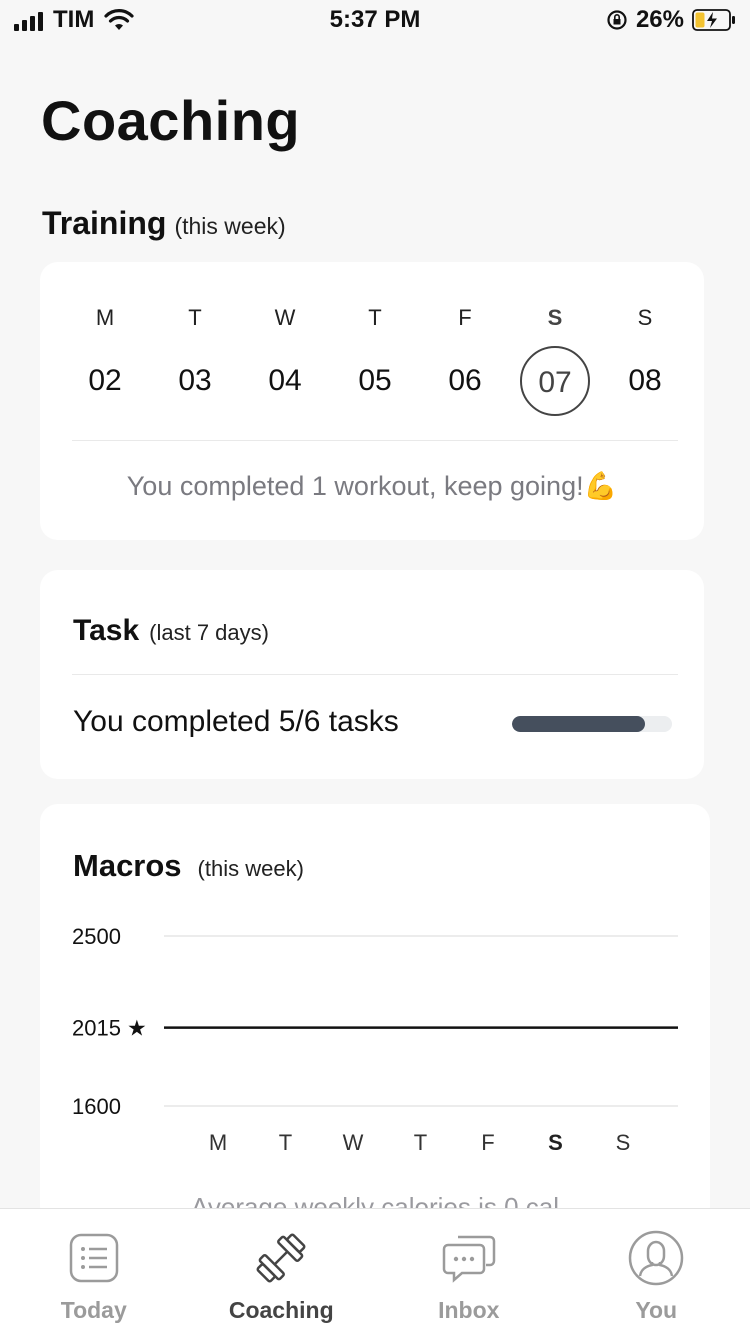 The width and height of the screenshot is (750, 1335). I want to click on tab-label: Coaching, so click(282, 1310).